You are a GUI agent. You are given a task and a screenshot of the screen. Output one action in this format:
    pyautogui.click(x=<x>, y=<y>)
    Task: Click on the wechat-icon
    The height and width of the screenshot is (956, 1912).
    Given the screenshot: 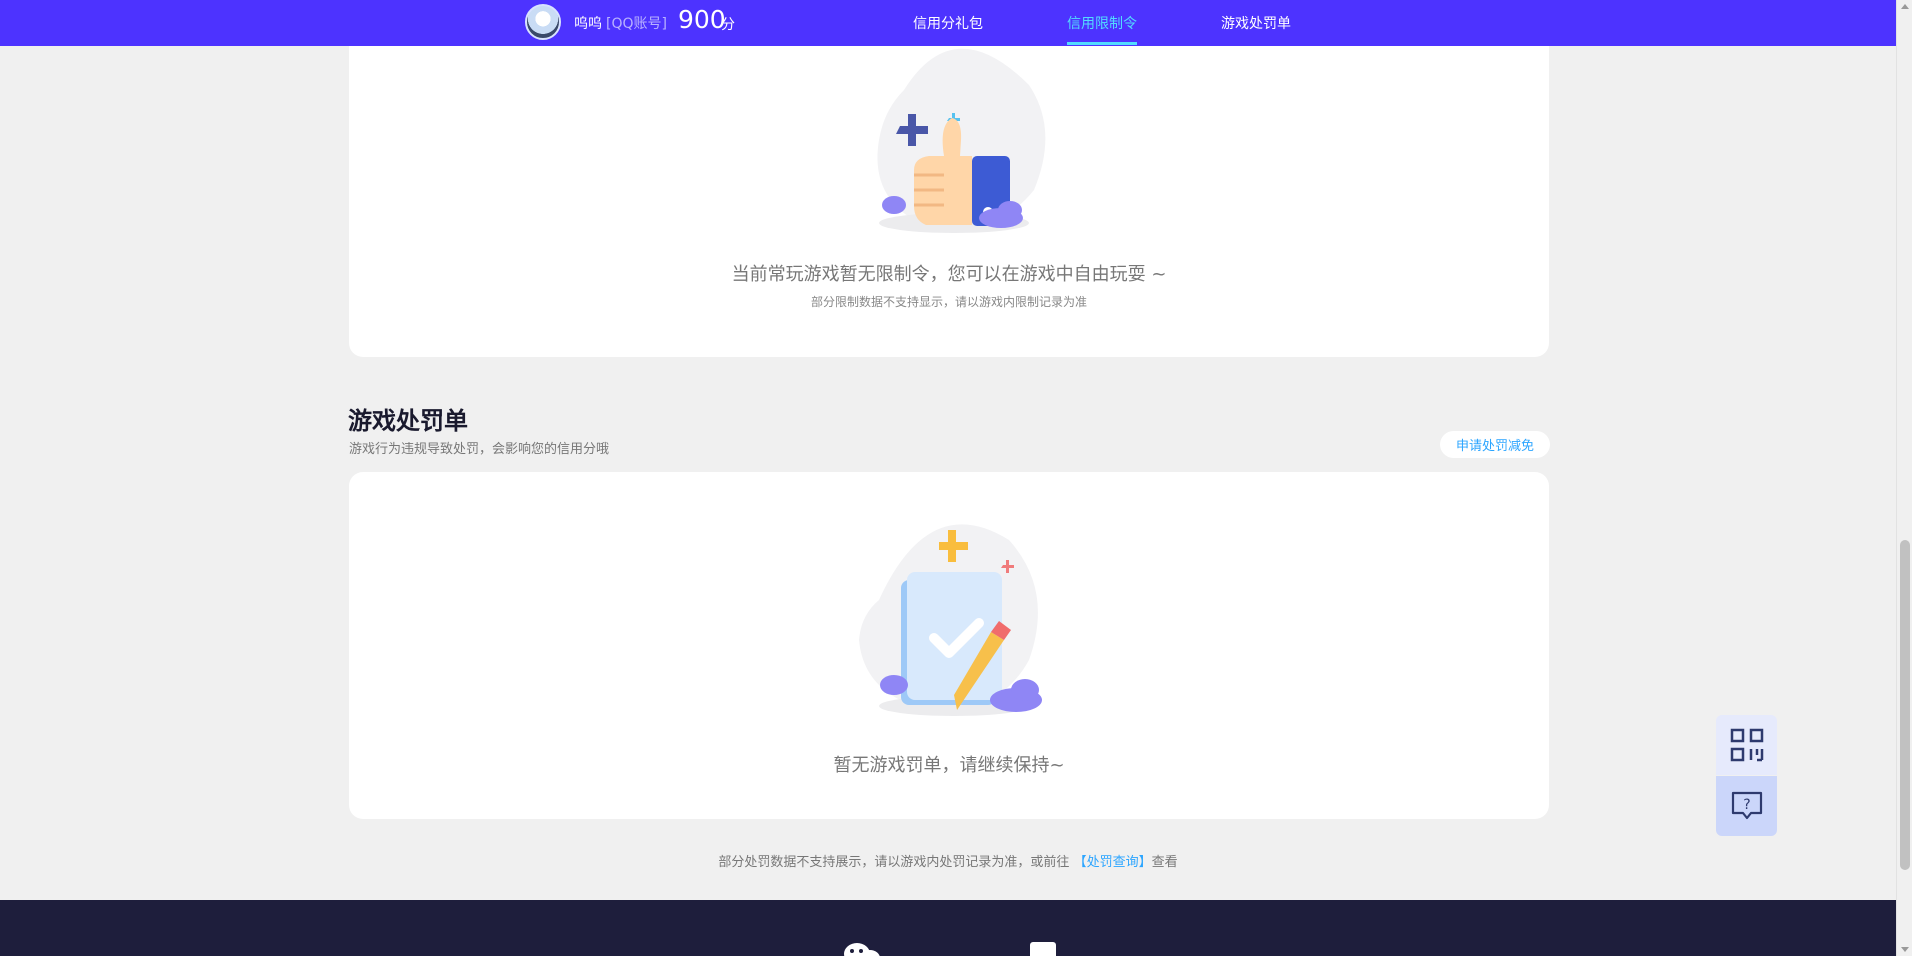 What is the action you would take?
    pyautogui.click(x=862, y=948)
    